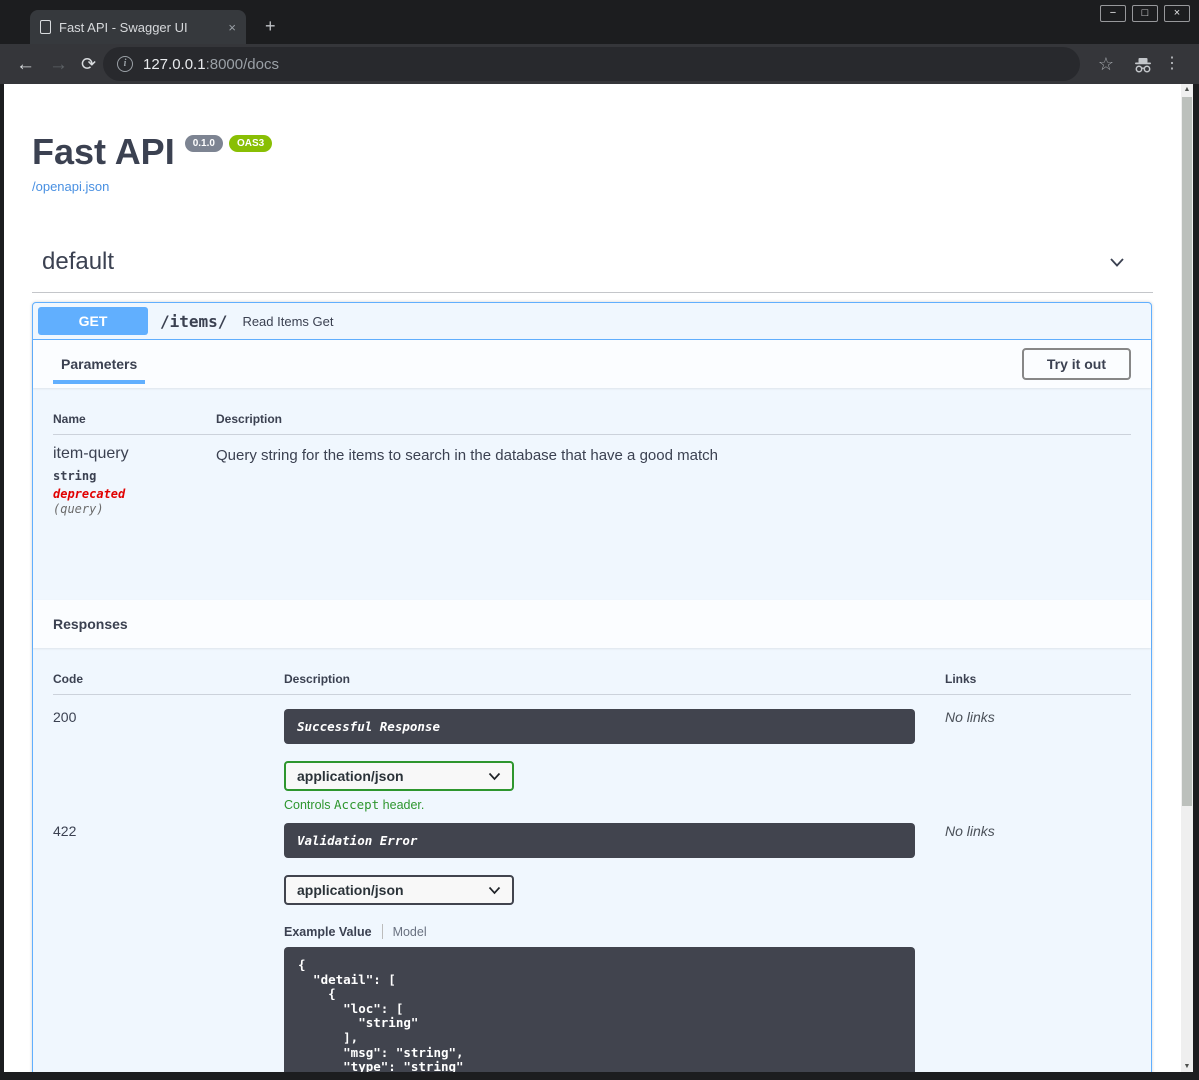  I want to click on tab-parameters: Parameters, so click(99, 364).